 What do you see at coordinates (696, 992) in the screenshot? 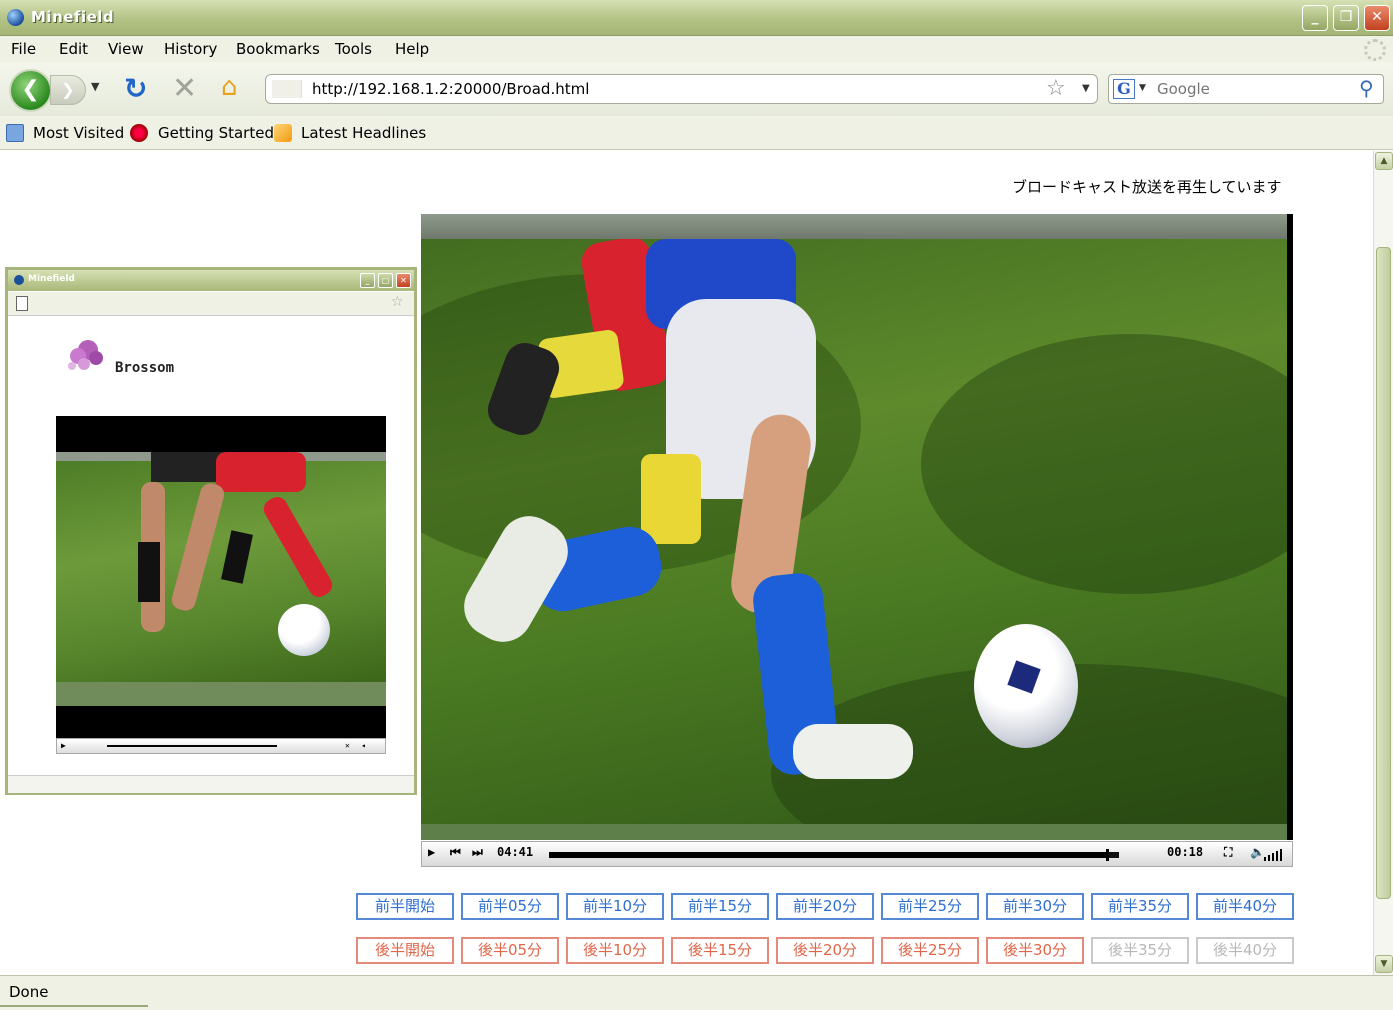
I see `status-bar: Done` at bounding box center [696, 992].